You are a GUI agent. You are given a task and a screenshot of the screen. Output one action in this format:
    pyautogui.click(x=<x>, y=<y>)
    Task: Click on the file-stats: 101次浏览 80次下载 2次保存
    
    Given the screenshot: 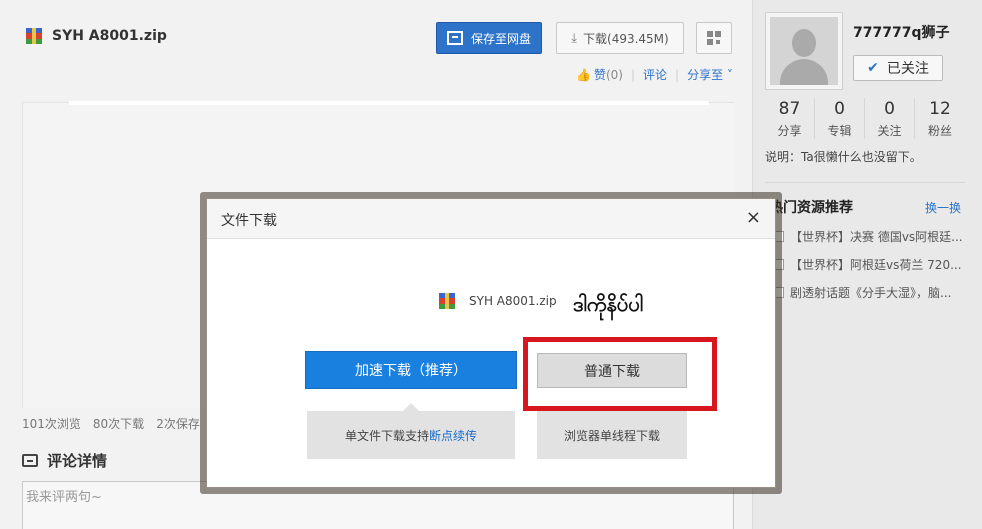 What is the action you would take?
    pyautogui.click(x=111, y=423)
    